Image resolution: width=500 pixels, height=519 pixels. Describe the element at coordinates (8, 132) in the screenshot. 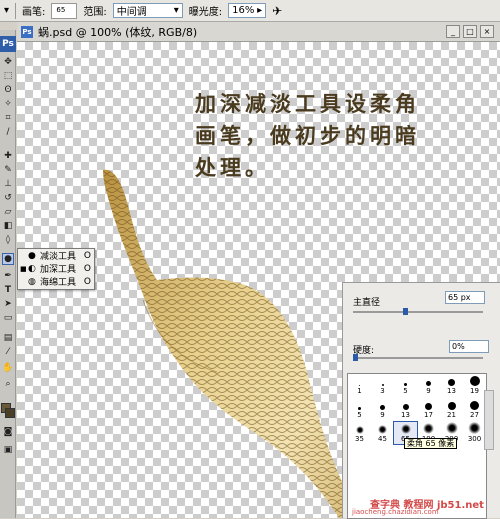

I see `slice-tool-icon: ∕` at that location.